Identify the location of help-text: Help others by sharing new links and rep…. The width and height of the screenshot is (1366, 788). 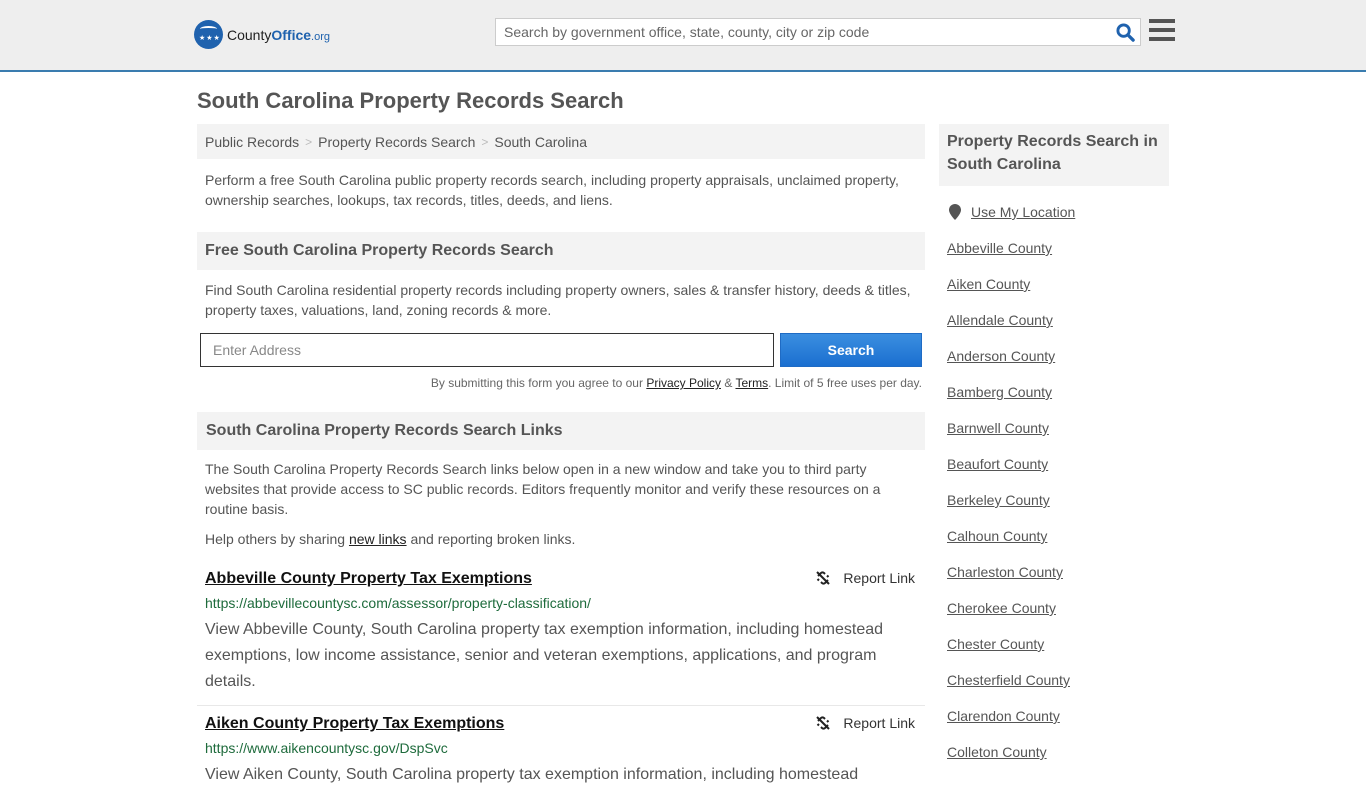
(561, 539).